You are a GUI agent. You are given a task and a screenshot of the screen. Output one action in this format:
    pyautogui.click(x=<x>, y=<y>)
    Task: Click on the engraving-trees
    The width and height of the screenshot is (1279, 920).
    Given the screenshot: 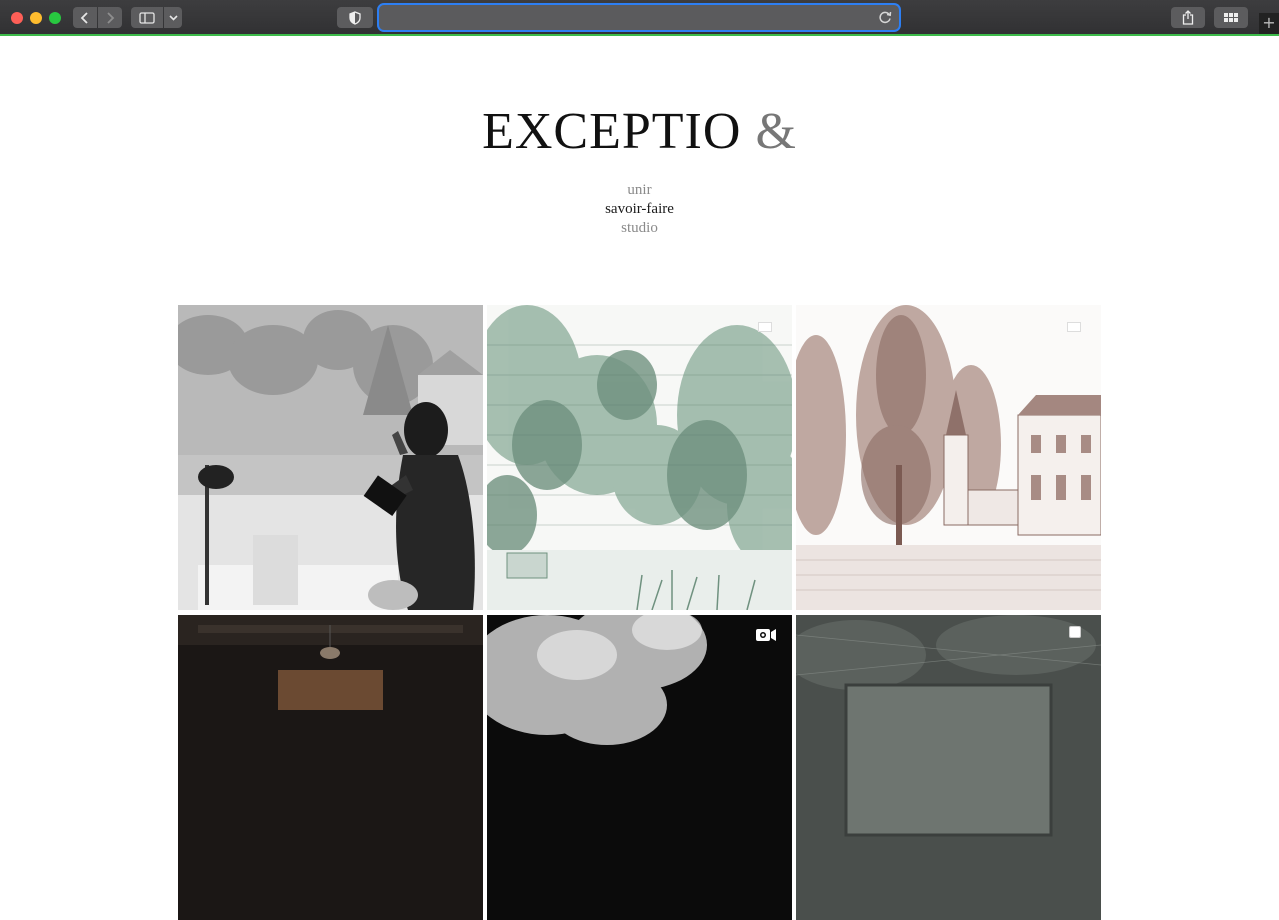 What is the action you would take?
    pyautogui.click(x=639, y=457)
    